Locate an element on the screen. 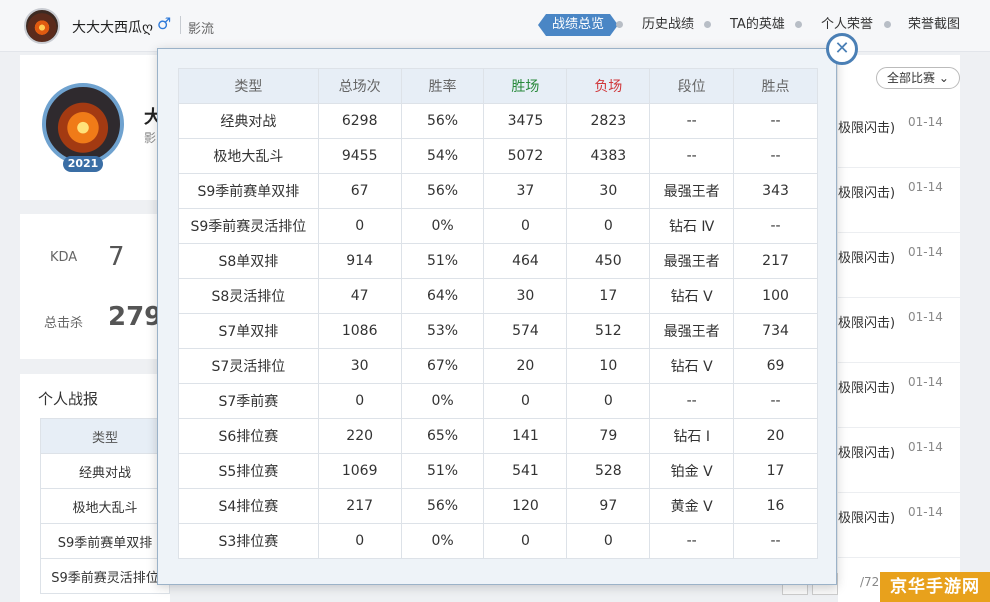  tab-overview: 战绩总览 is located at coordinates (578, 25).